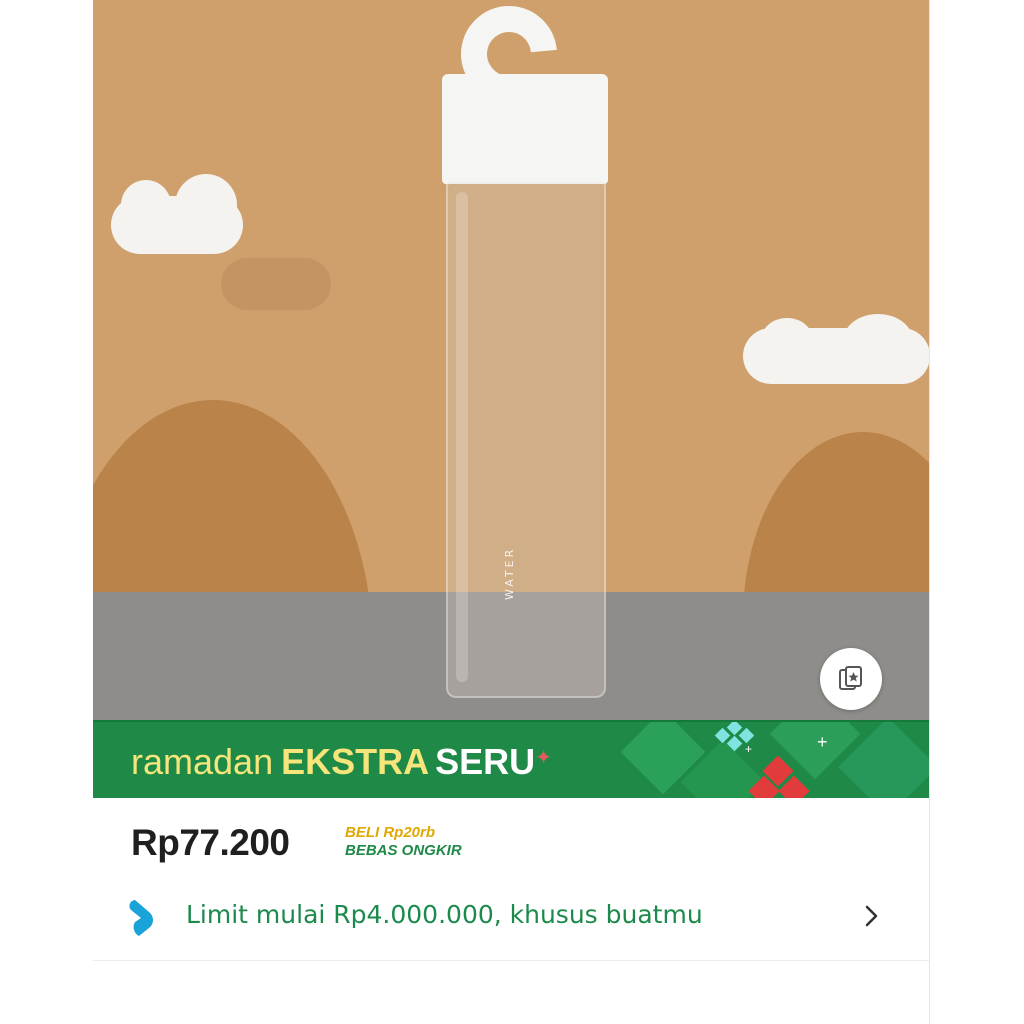 This screenshot has width=1024, height=1024. I want to click on bottle-body, so click(526, 440).